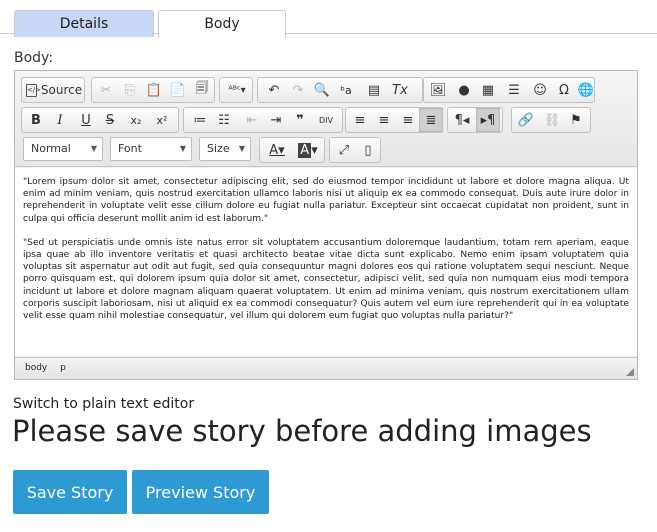 The height and width of the screenshot is (532, 657). What do you see at coordinates (462, 120) in the screenshot?
I see `text-direction-ltr-icon: ¶◂` at bounding box center [462, 120].